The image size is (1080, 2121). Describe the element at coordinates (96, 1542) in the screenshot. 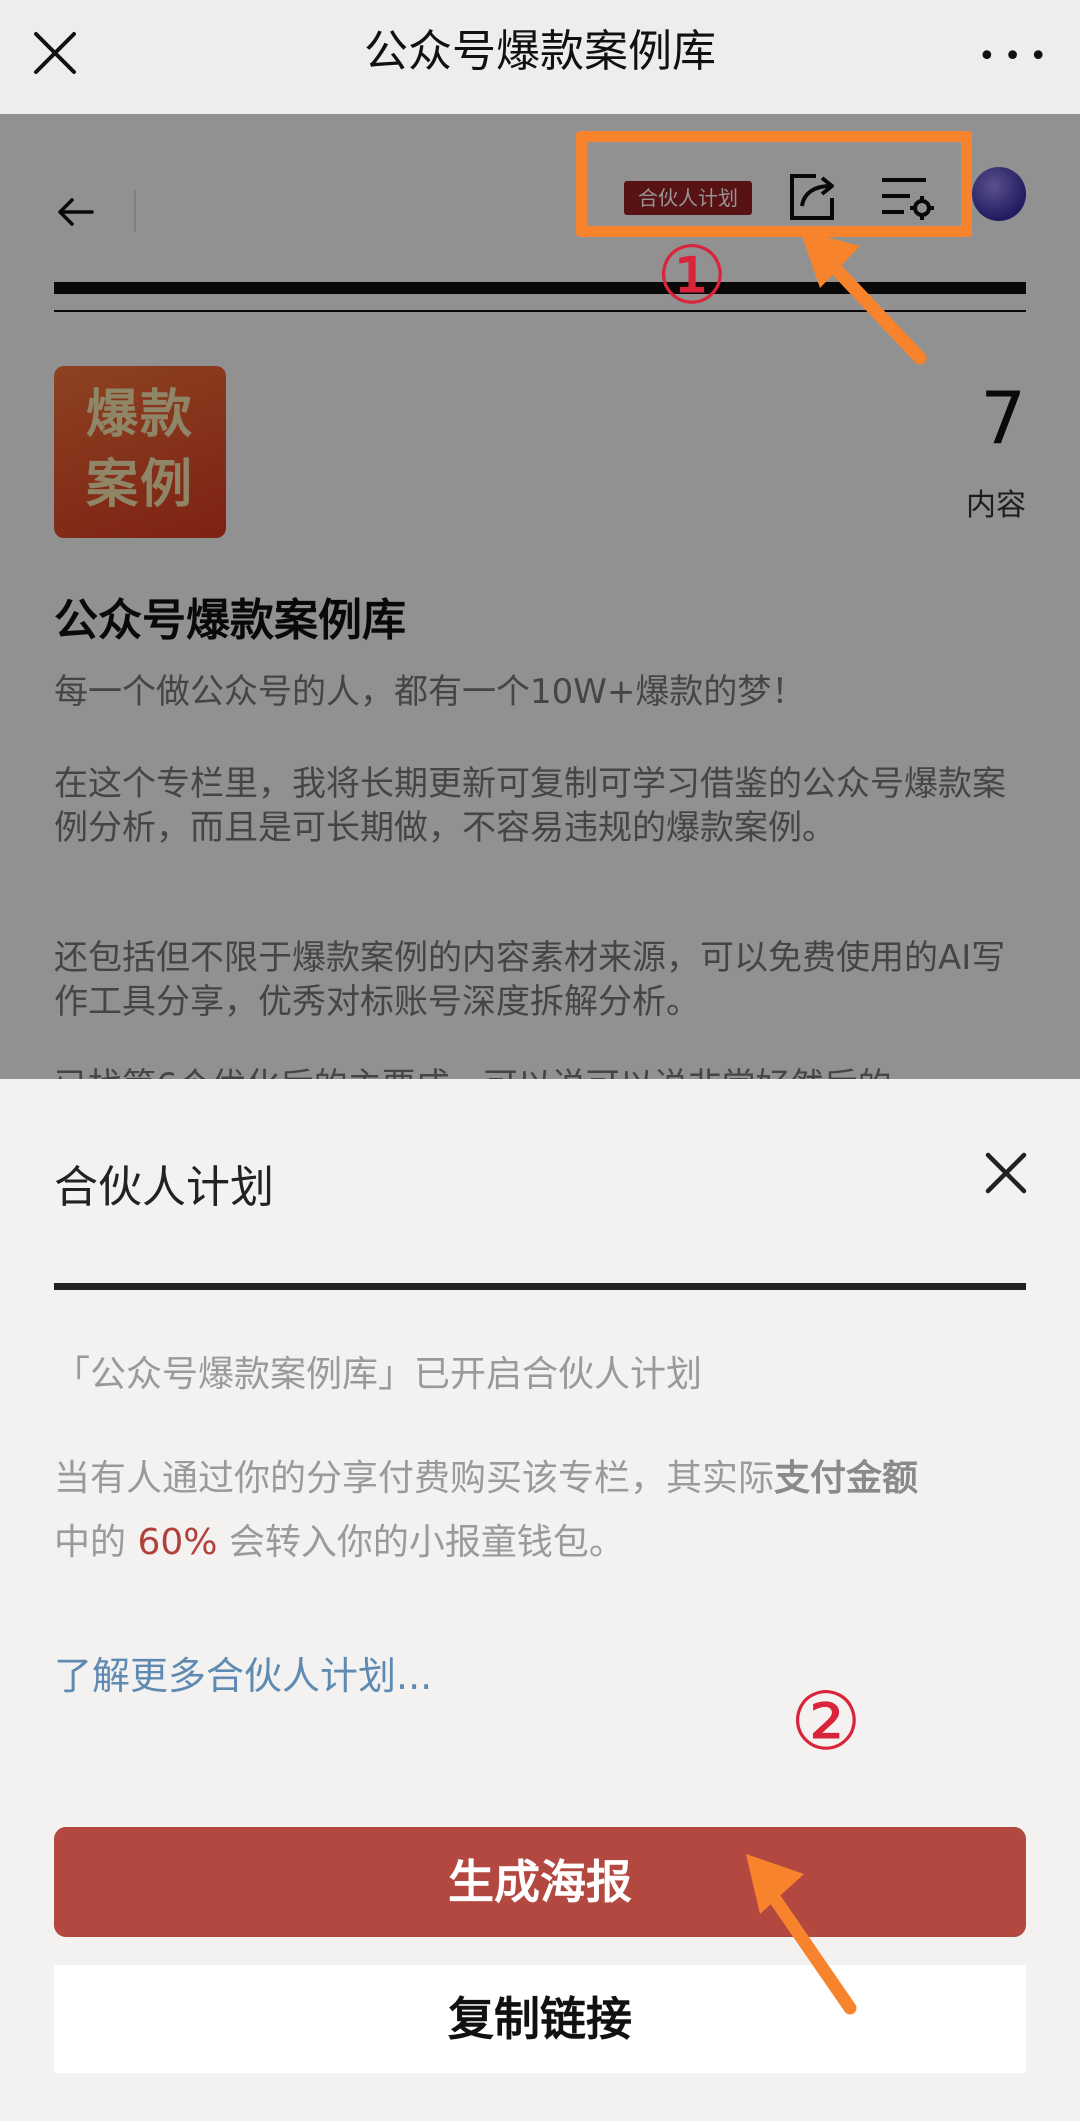

I see `explanation-mid: 中的` at that location.